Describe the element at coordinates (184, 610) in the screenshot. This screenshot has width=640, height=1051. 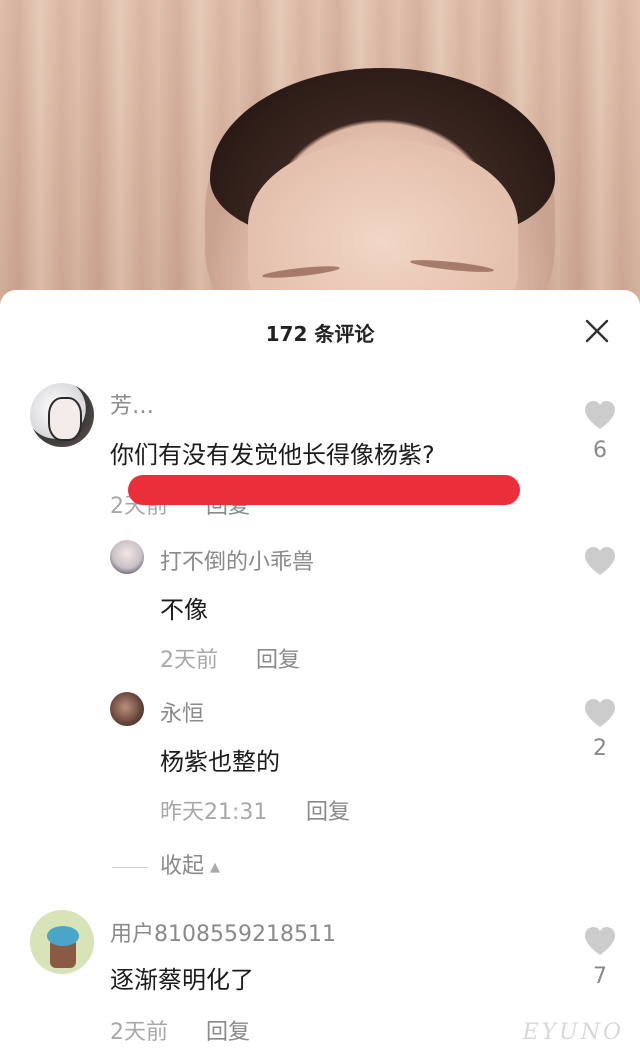
I see `reply-text: 不像` at that location.